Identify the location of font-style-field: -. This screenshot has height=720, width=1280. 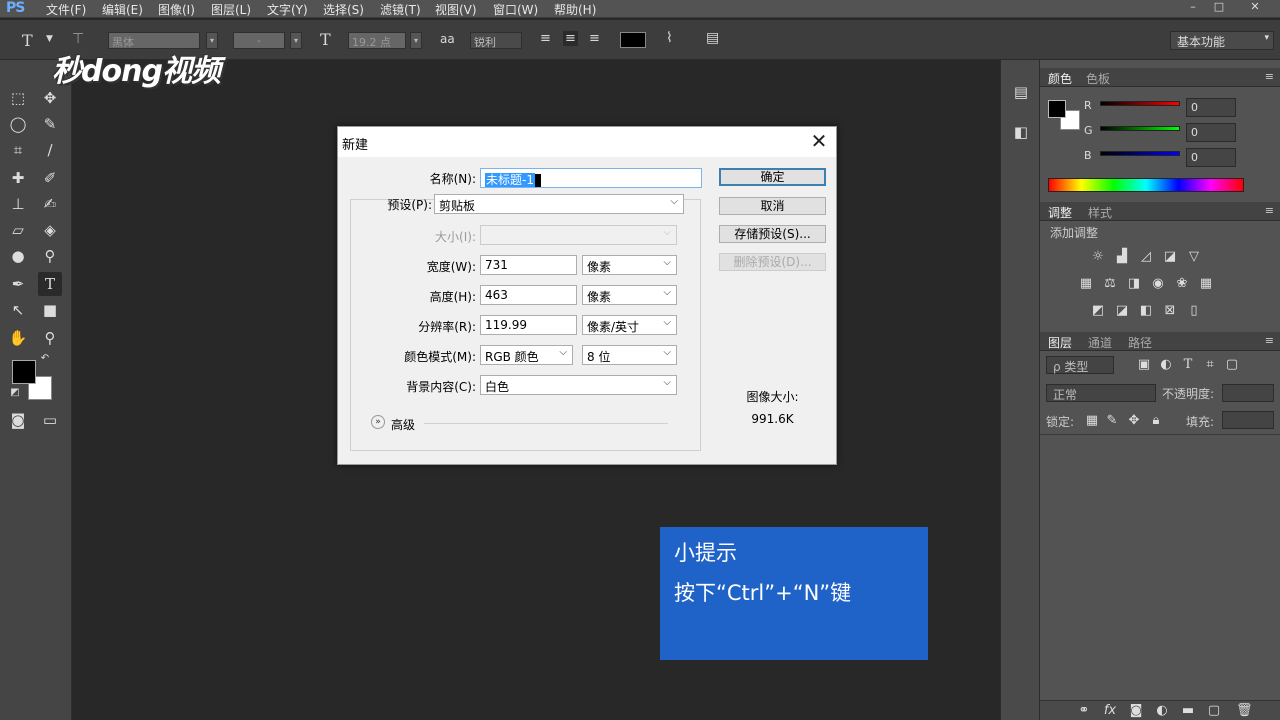
(259, 40).